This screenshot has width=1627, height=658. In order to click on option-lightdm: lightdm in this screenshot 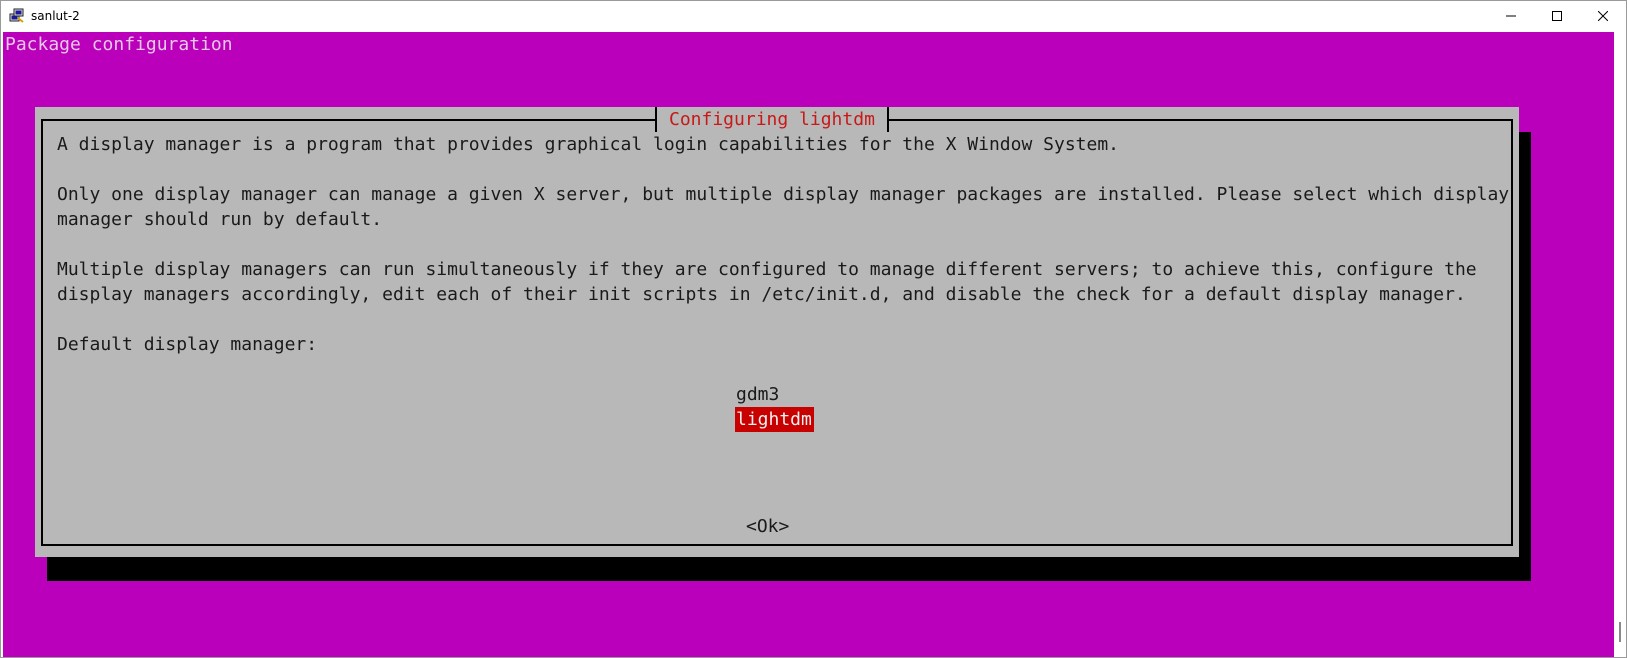, I will do `click(774, 419)`.